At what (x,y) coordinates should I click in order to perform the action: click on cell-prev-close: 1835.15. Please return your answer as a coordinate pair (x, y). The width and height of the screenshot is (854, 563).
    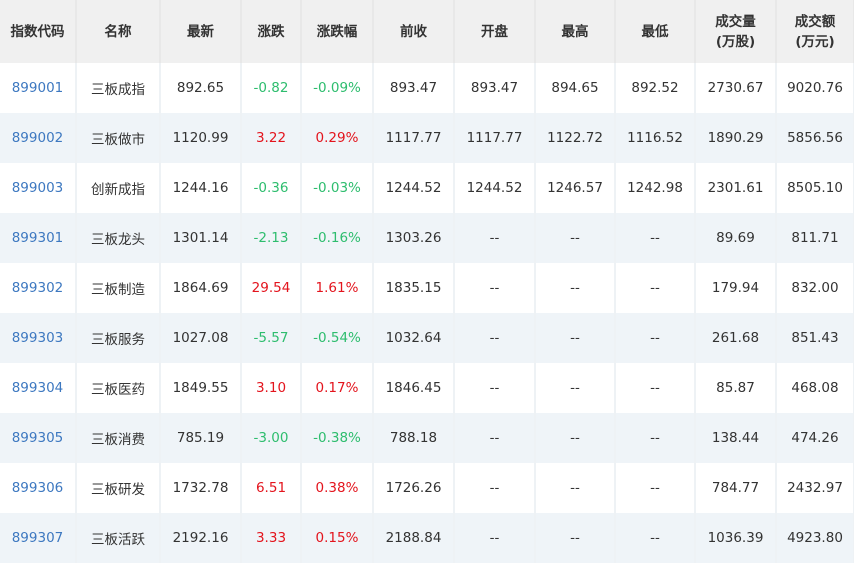
    Looking at the image, I should click on (414, 288).